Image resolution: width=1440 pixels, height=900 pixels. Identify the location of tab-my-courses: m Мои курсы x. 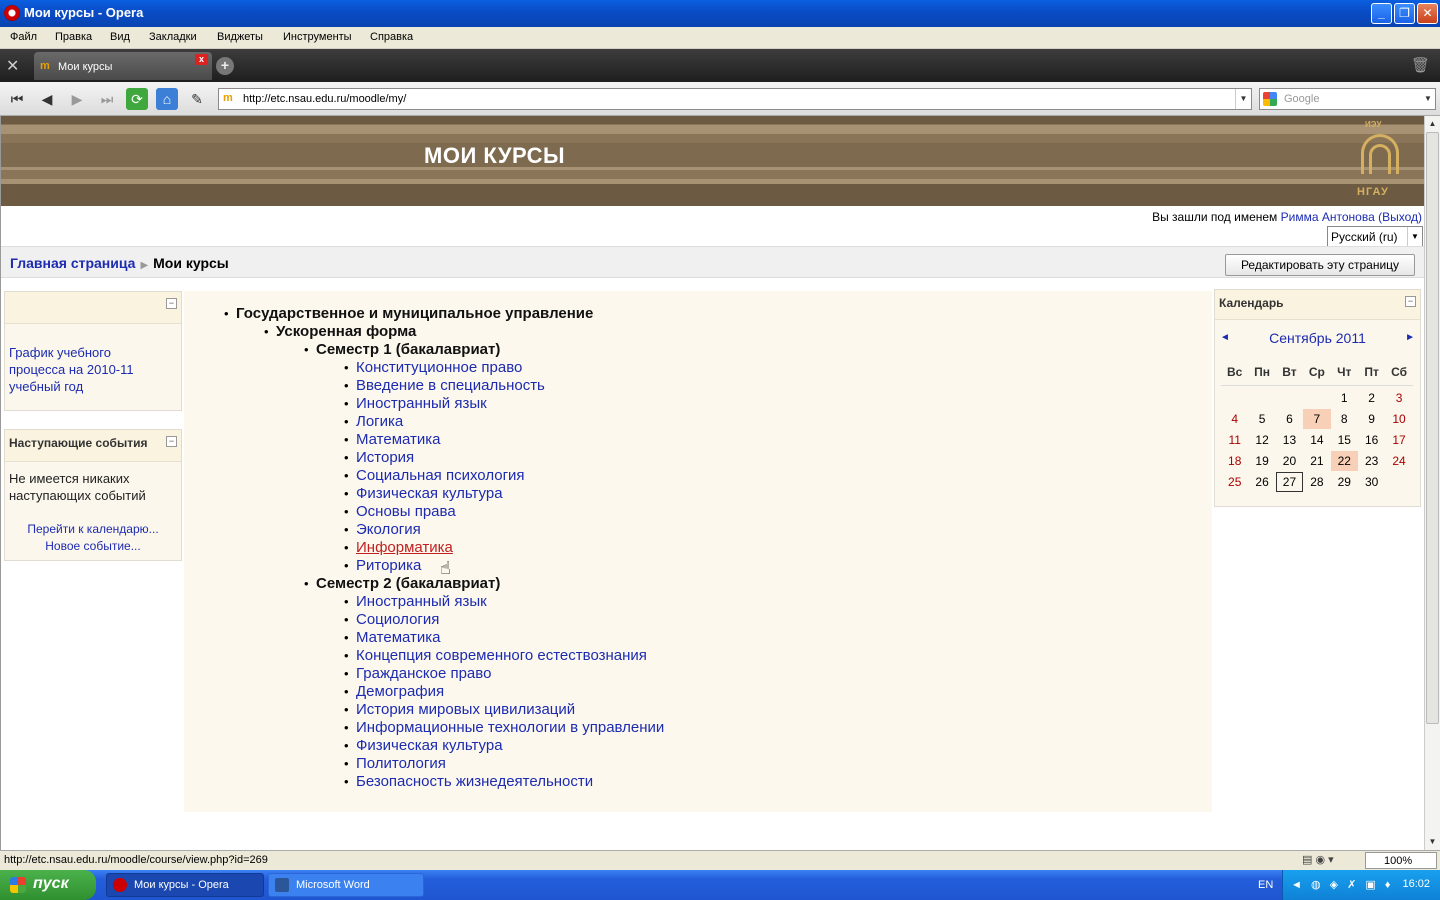
(123, 66).